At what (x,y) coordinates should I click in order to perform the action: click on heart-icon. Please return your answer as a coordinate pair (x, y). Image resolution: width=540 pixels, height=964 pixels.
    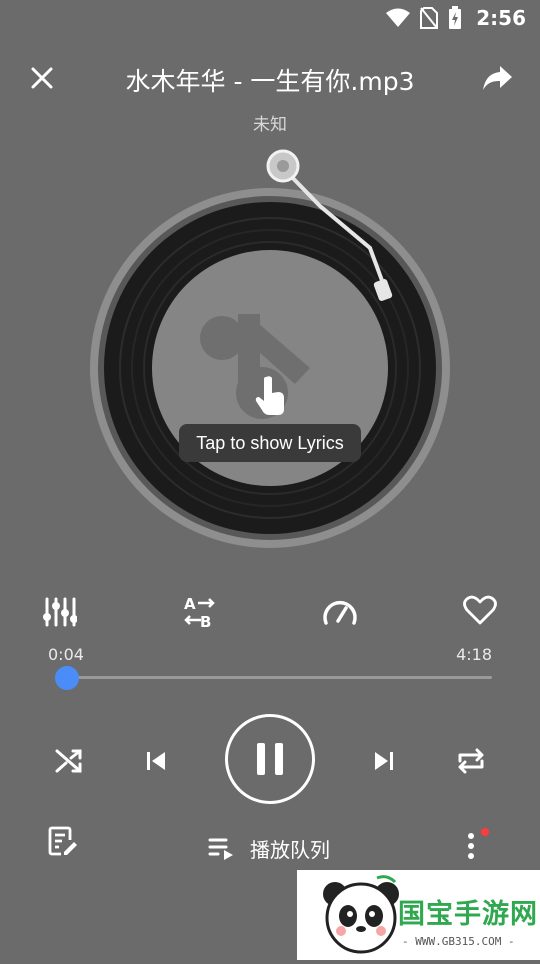
    Looking at the image, I should click on (480, 610).